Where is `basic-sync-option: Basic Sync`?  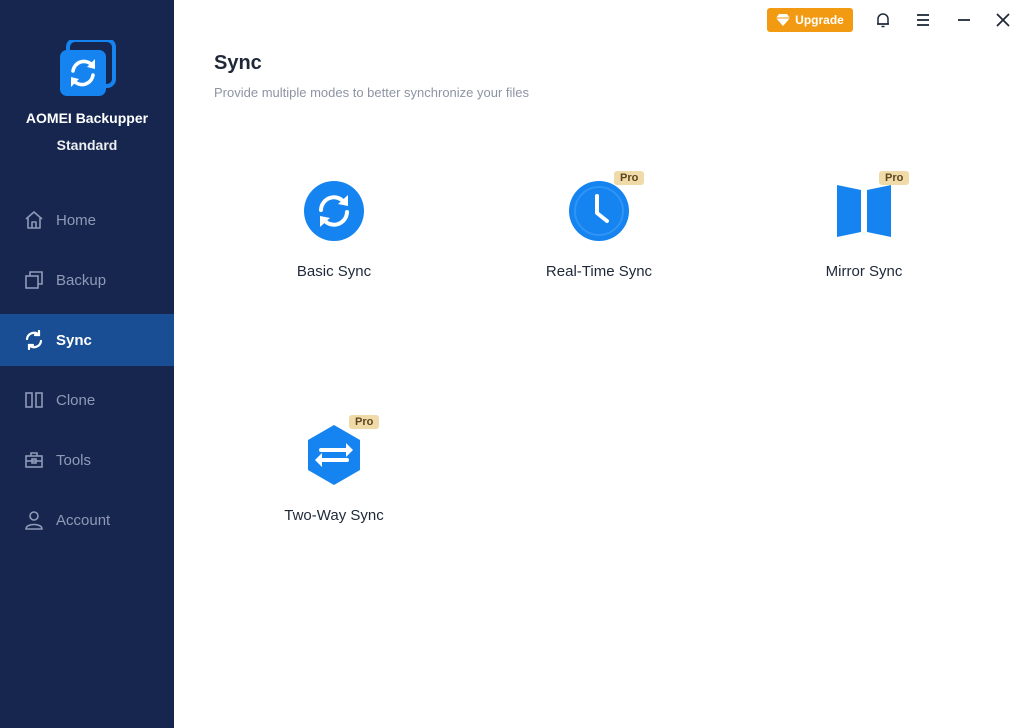
basic-sync-option: Basic Sync is located at coordinates (334, 246).